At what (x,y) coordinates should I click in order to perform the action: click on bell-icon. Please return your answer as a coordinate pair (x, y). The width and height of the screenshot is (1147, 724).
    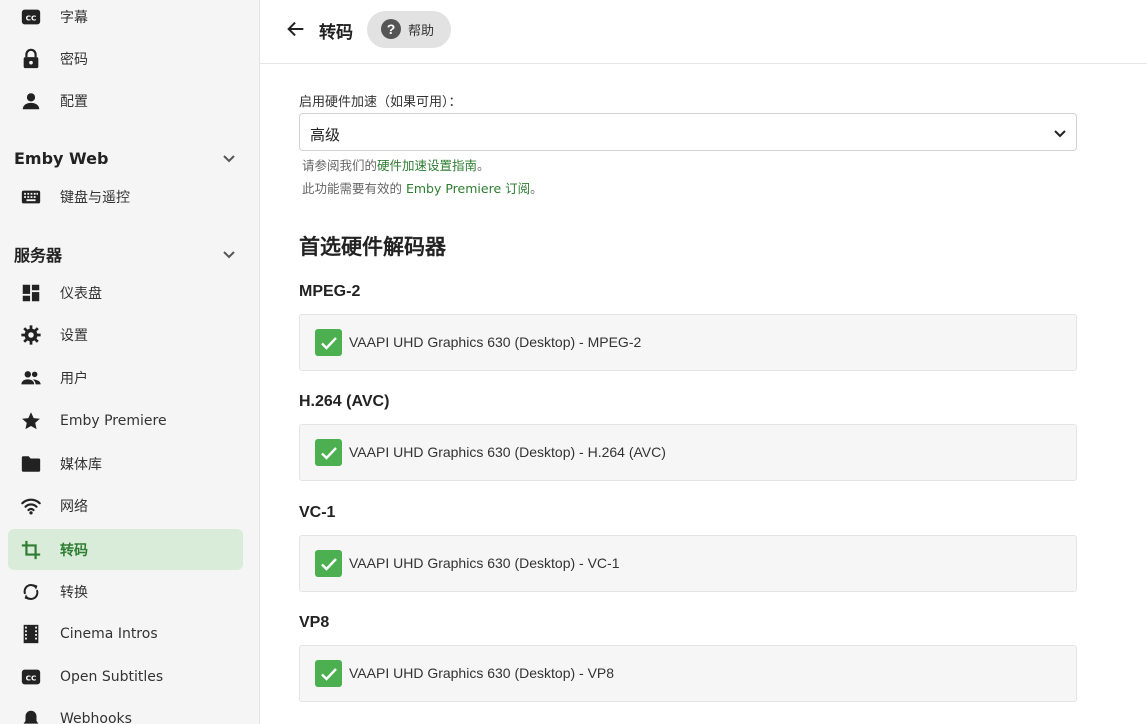
    Looking at the image, I should click on (31, 715).